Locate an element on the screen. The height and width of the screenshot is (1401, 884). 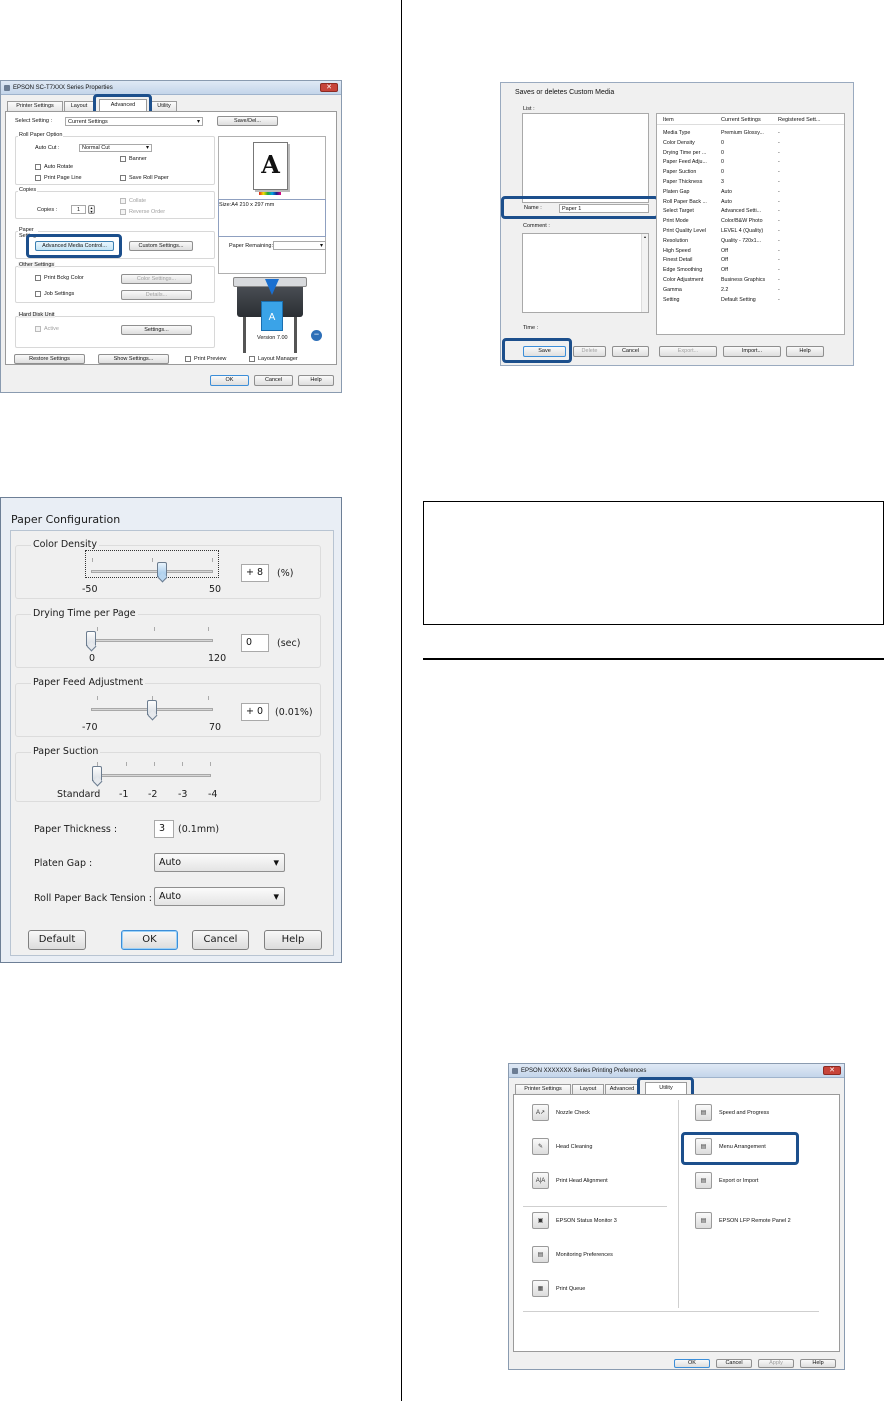
roll-paper-option-label: Roll Paper Option is located at coordinates (41, 135).